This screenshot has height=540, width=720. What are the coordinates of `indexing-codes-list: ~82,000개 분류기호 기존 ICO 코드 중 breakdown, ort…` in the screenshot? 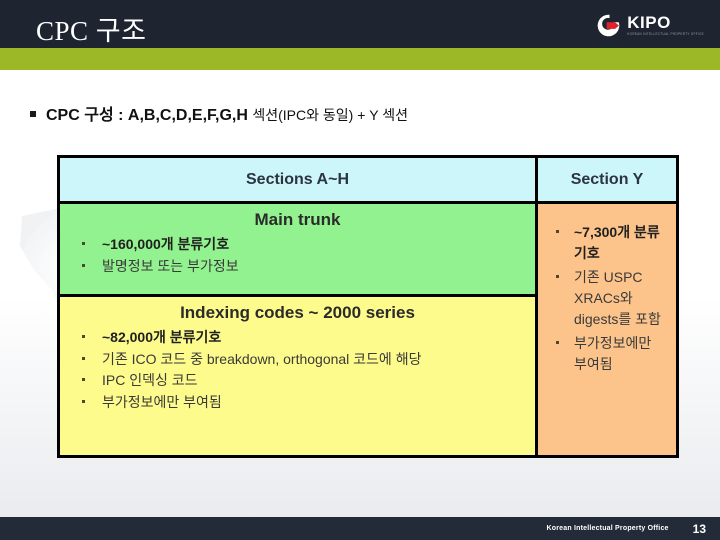 It's located at (297, 370).